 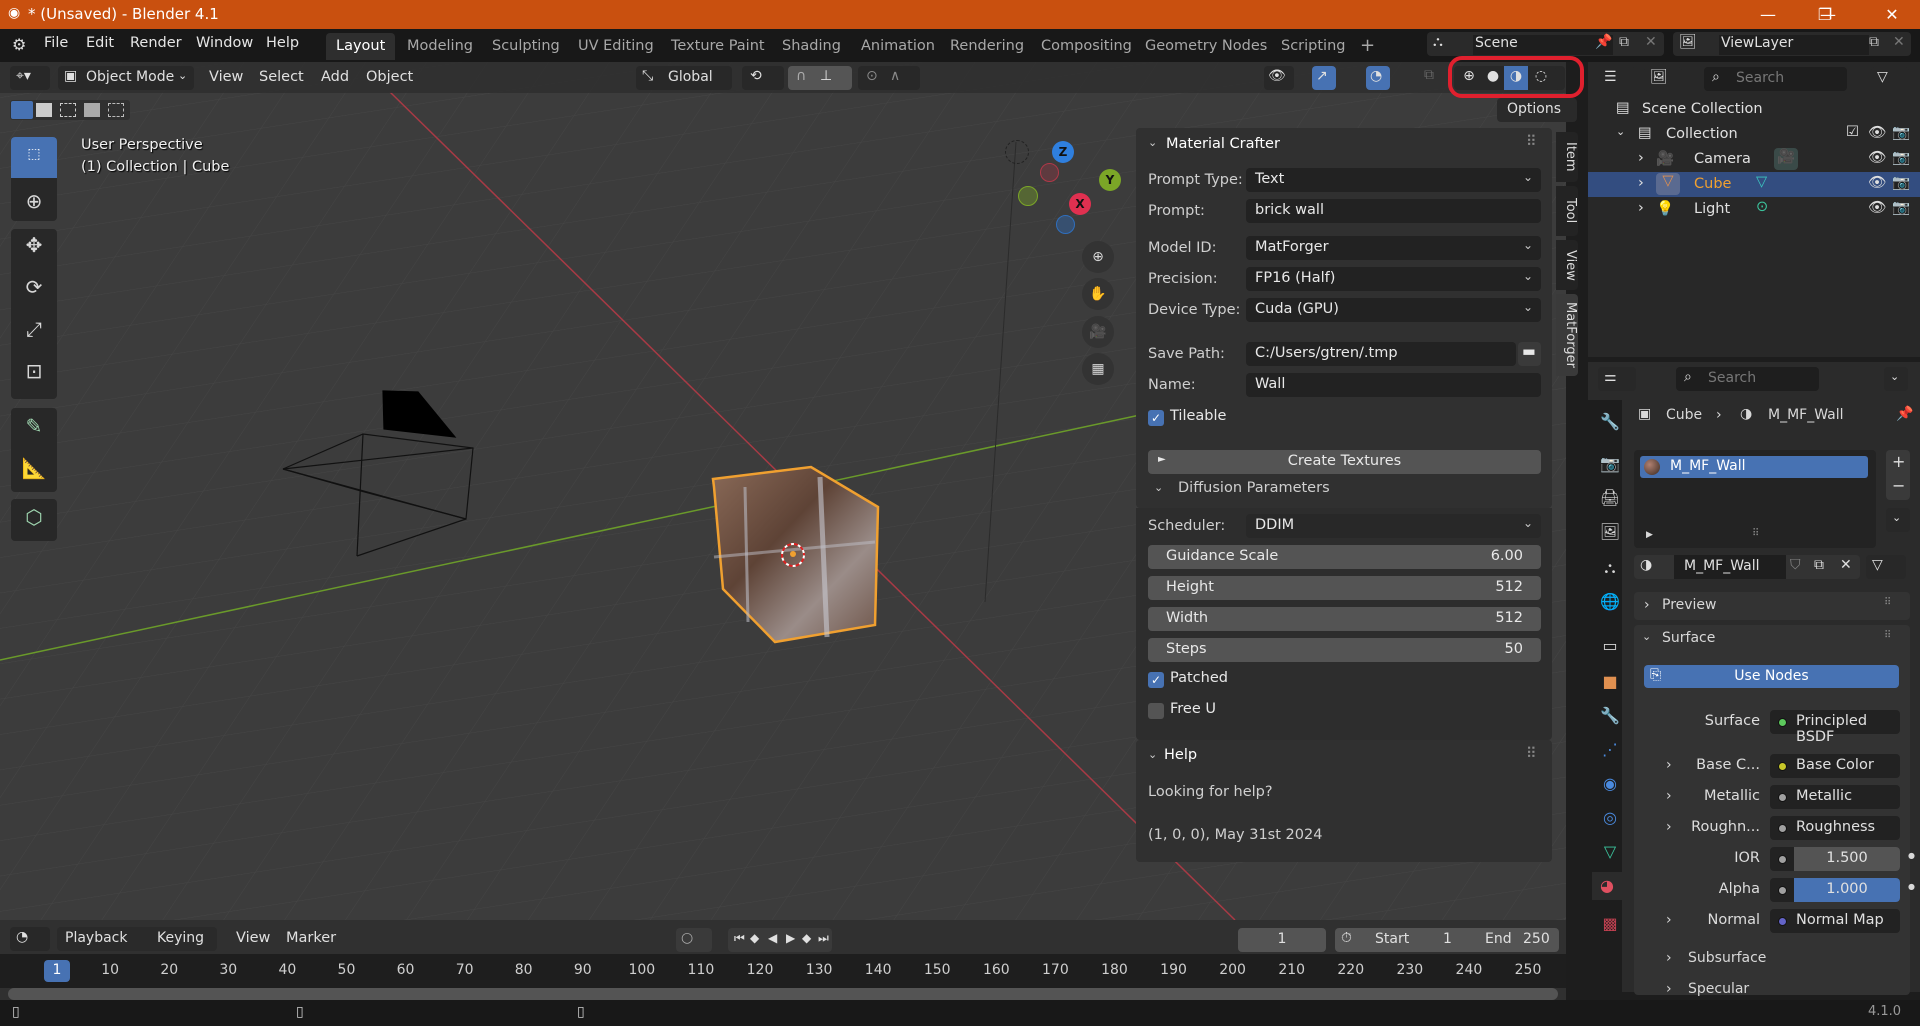 What do you see at coordinates (1904, 414) in the screenshot?
I see `pin-icon: 📌` at bounding box center [1904, 414].